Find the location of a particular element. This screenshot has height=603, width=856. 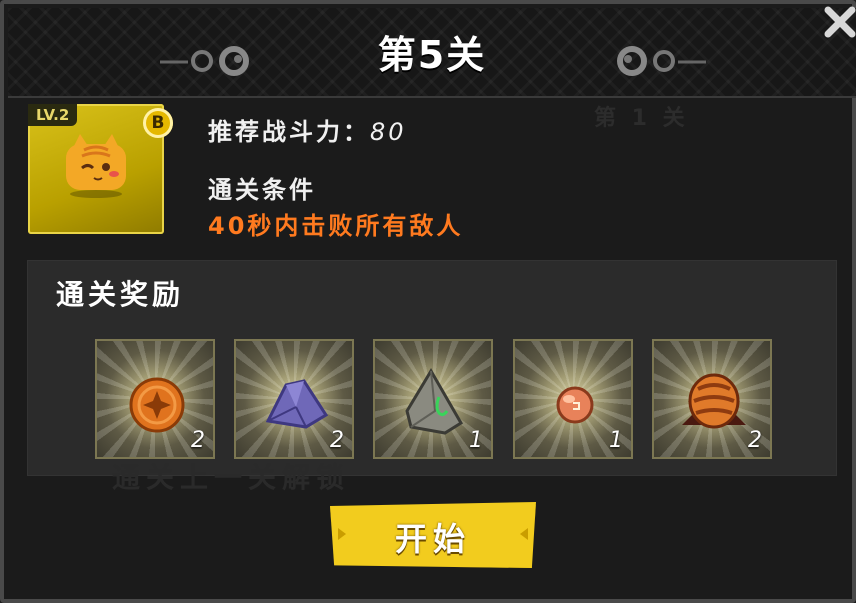

orange-coin-icon is located at coordinates (157, 405).